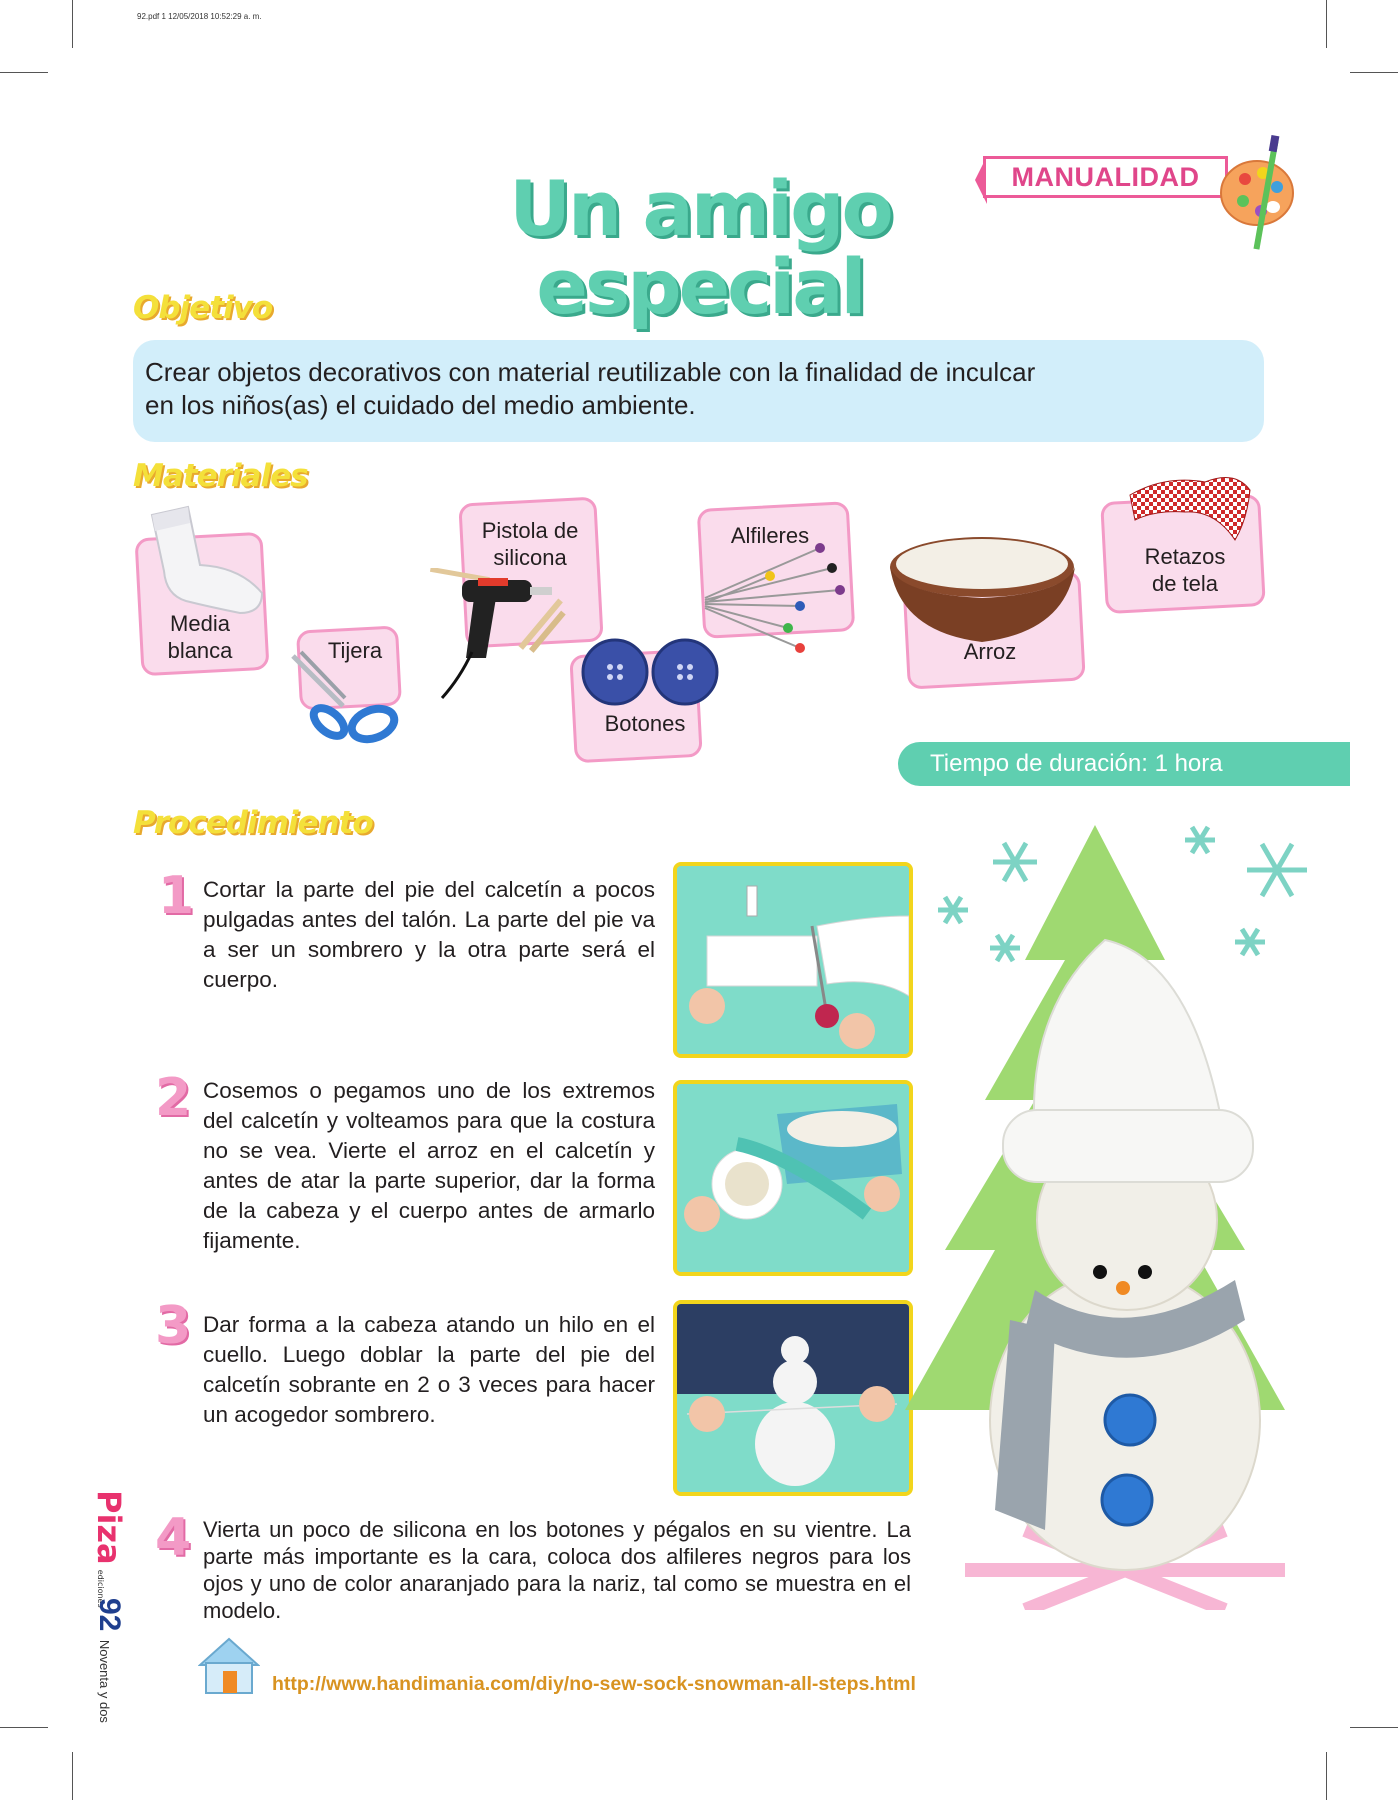  I want to click on material-label-buttons: Botones, so click(645, 723).